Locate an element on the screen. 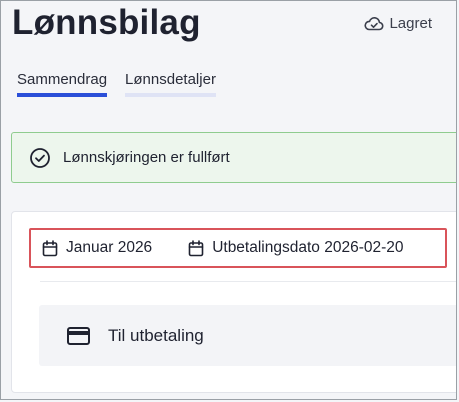 This screenshot has width=459, height=402. credit-card-icon is located at coordinates (78, 335).